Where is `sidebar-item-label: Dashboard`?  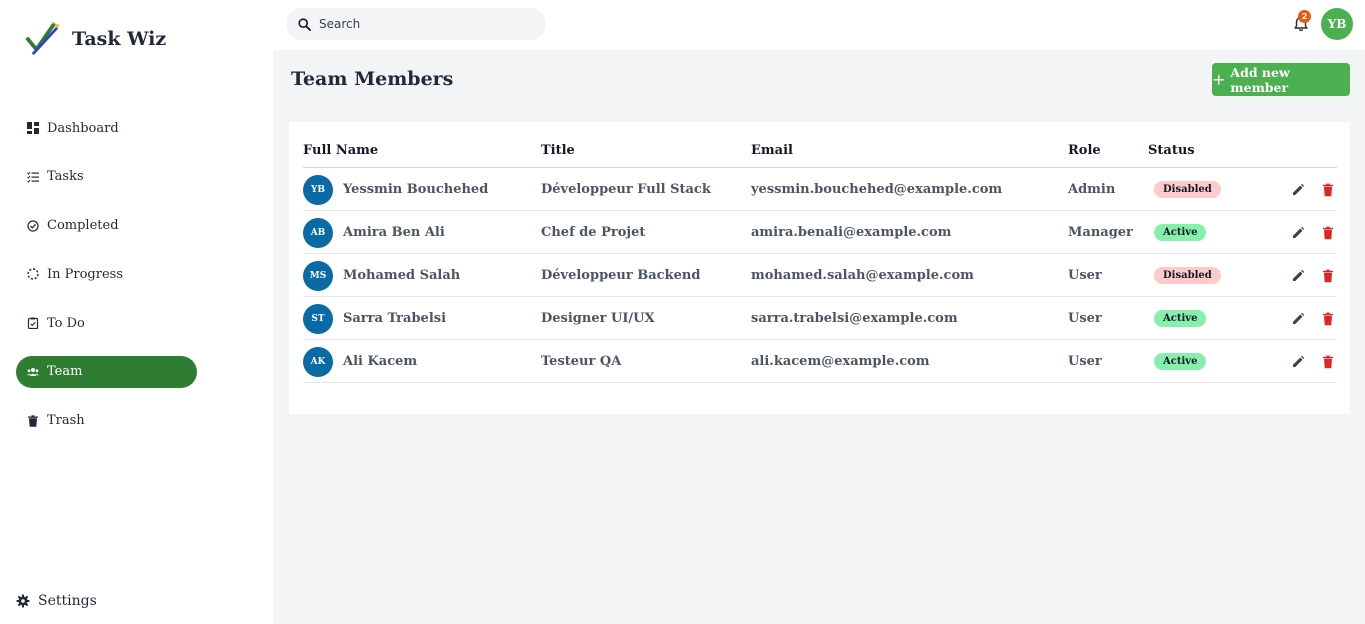 sidebar-item-label: Dashboard is located at coordinates (83, 128).